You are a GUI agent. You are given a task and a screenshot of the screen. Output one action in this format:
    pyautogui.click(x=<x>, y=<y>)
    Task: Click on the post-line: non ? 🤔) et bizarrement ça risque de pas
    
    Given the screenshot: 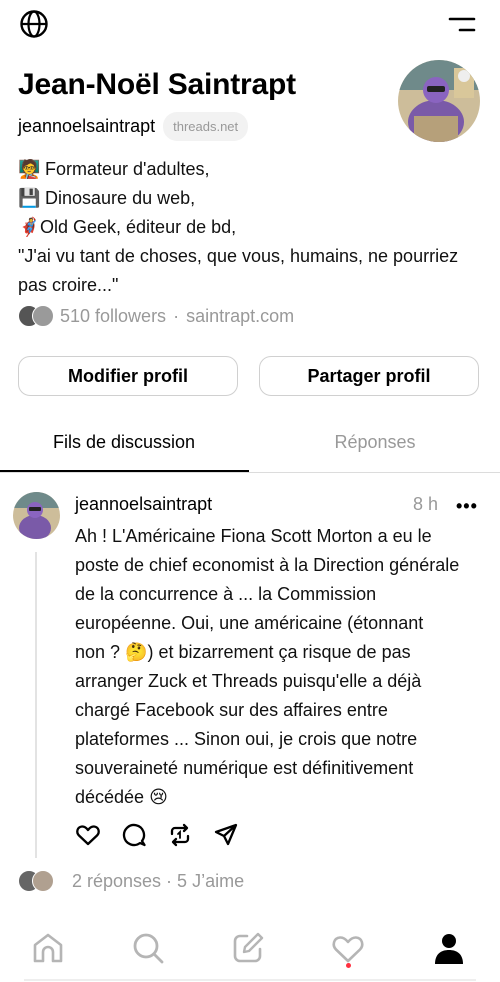 What is the action you would take?
    pyautogui.click(x=243, y=652)
    